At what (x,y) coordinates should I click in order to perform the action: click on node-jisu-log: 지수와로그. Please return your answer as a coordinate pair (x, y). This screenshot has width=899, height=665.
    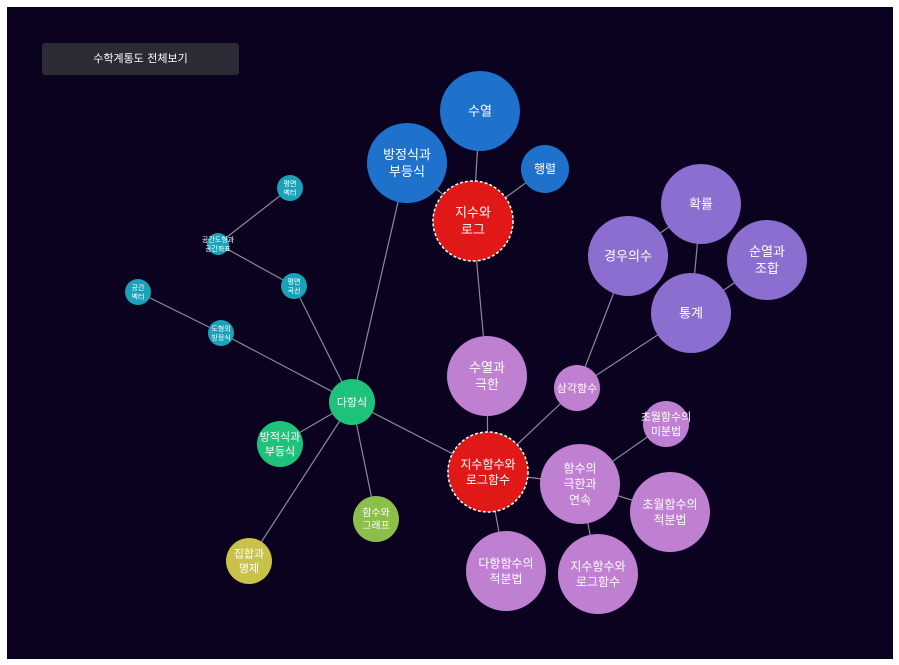
    Looking at the image, I should click on (473, 221).